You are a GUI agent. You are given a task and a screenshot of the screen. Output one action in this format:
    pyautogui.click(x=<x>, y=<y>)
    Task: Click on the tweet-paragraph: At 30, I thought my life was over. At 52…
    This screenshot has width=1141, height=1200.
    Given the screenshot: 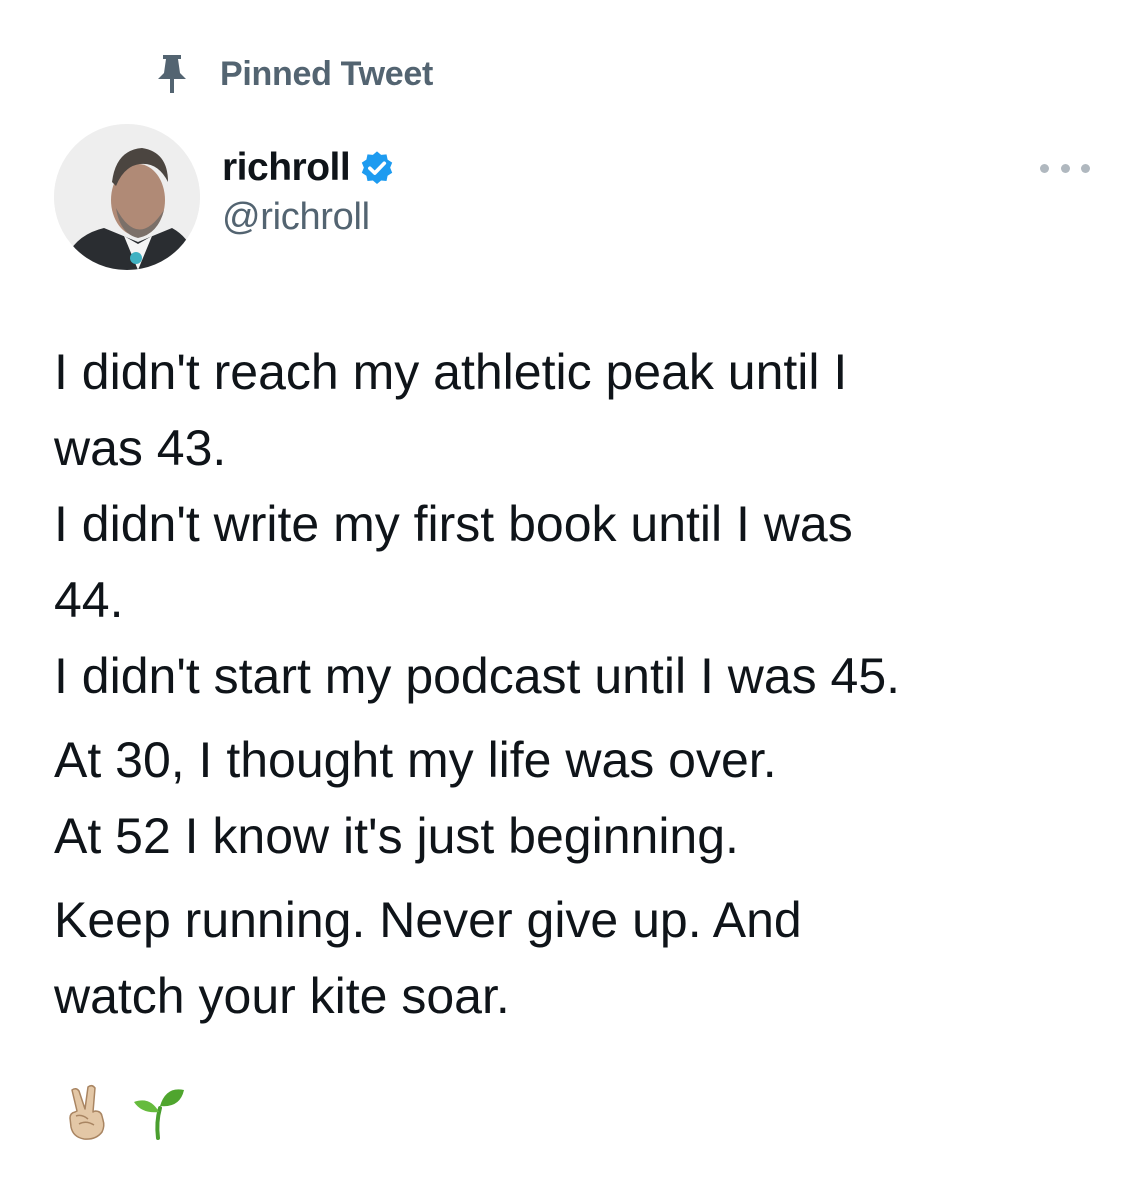 What is the action you would take?
    pyautogui.click(x=584, y=798)
    